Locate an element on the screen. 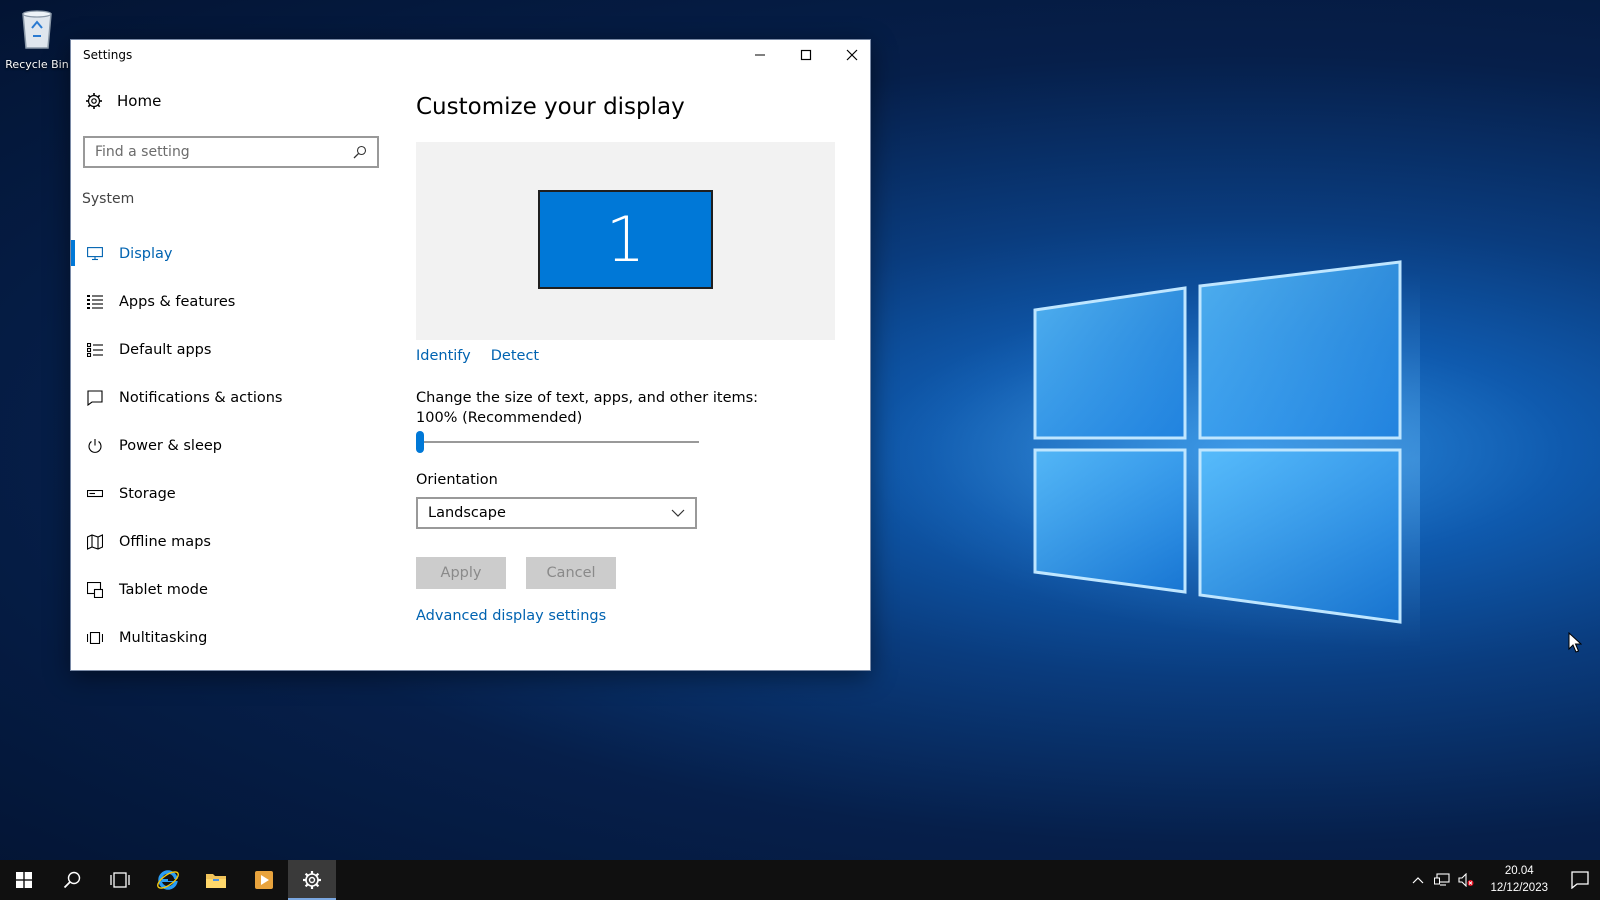 The width and height of the screenshot is (1600, 900). task-view-icon is located at coordinates (120, 880).